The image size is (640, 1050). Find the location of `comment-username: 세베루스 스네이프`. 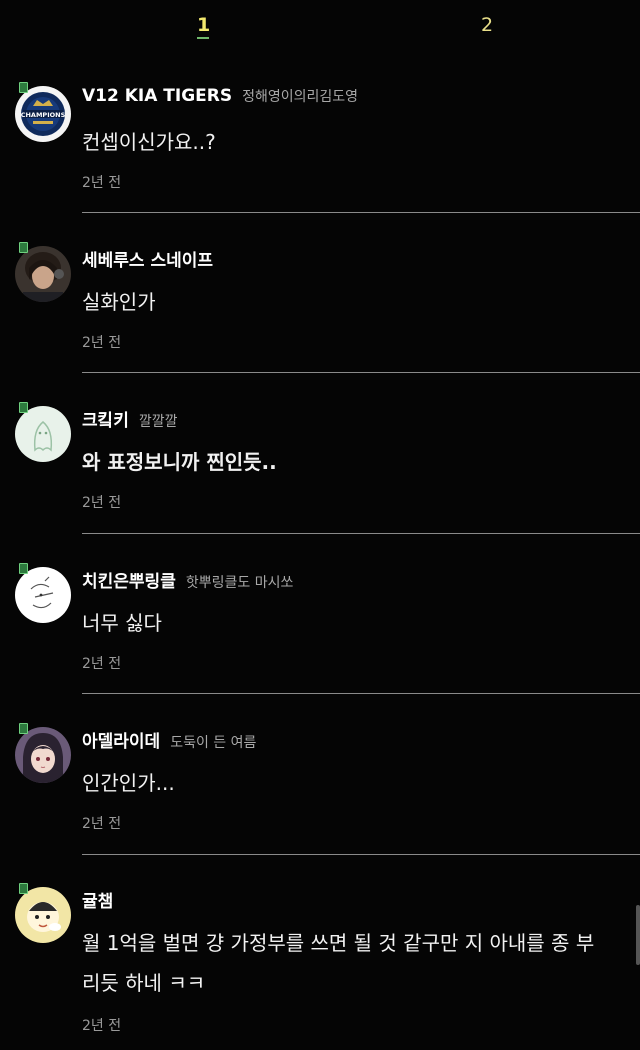

comment-username: 세베루스 스네이프 is located at coordinates (147, 258).